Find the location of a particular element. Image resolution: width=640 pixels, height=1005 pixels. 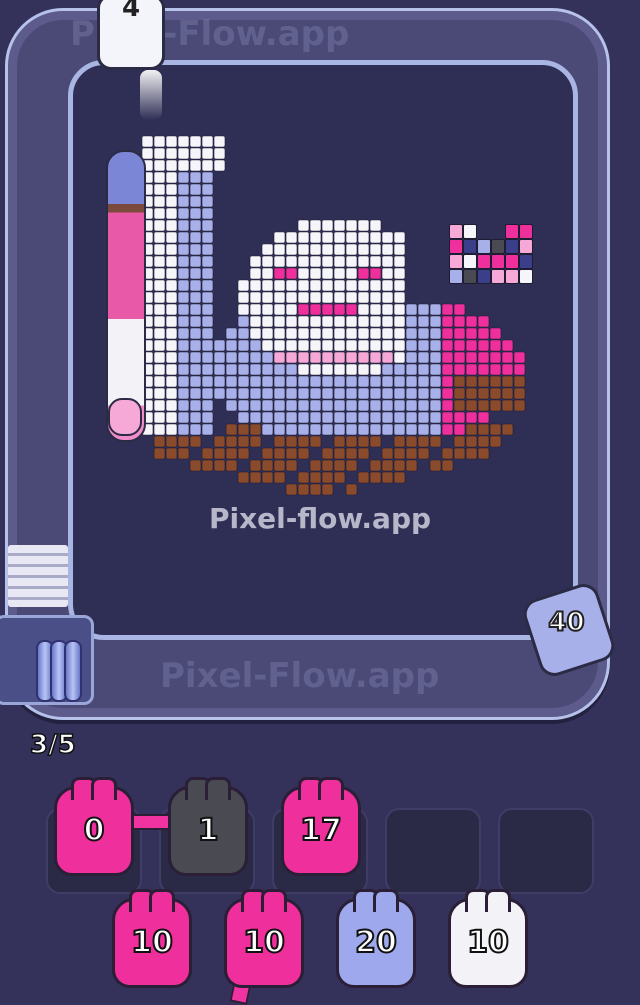

active-pig-2: 1 is located at coordinates (208, 826).